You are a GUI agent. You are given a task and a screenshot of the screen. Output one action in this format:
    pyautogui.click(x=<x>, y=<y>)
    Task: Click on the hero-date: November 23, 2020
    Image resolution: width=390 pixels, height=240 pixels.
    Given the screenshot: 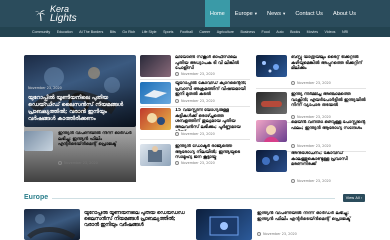 What is the action you would take?
    pyautogui.click(x=45, y=88)
    